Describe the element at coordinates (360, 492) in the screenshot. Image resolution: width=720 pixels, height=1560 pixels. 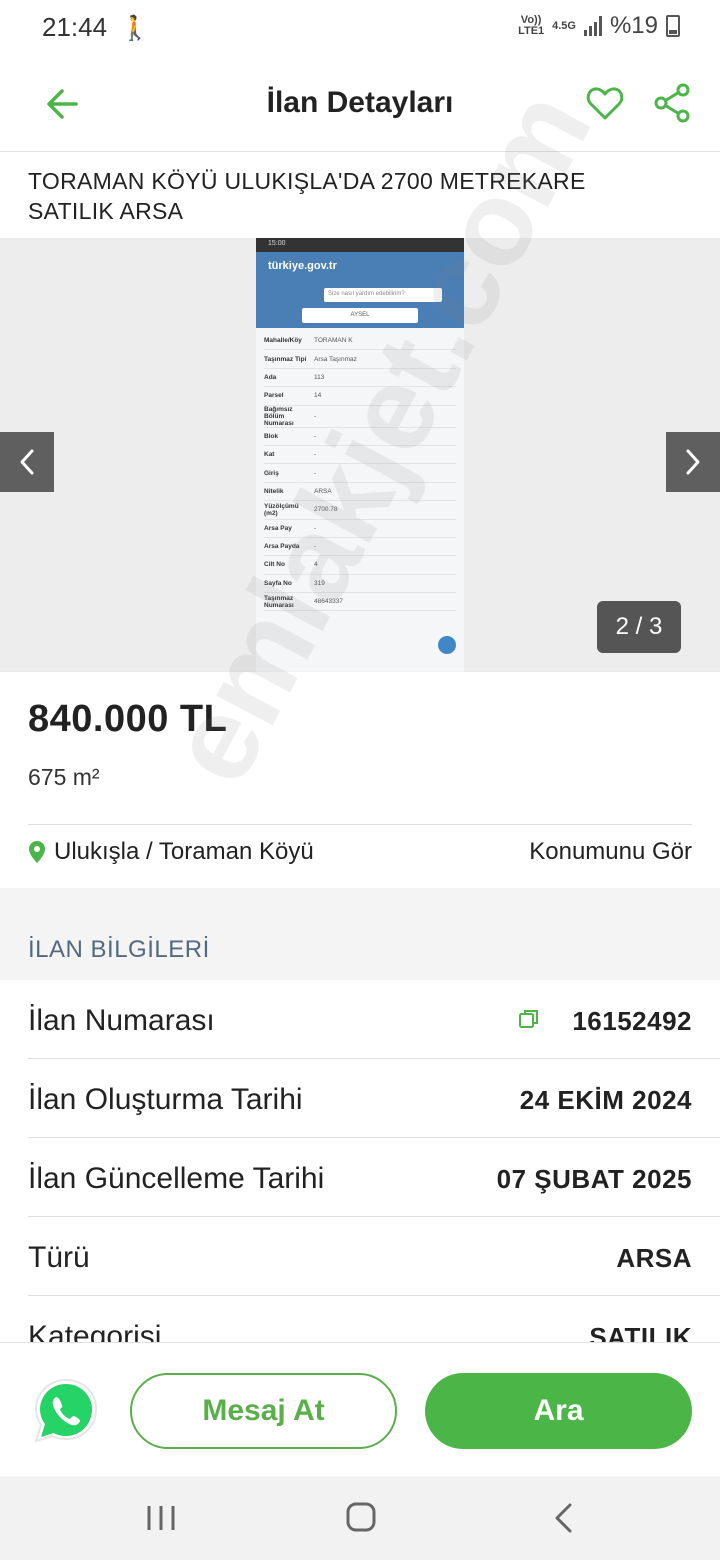
I see `photo-row: Nitelik ARSA` at that location.